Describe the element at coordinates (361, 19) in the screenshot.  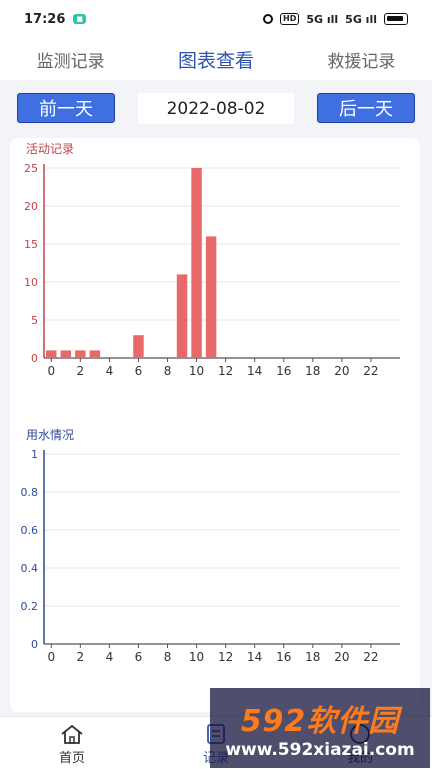
I see `signal-icon-2: 5G ıll` at that location.